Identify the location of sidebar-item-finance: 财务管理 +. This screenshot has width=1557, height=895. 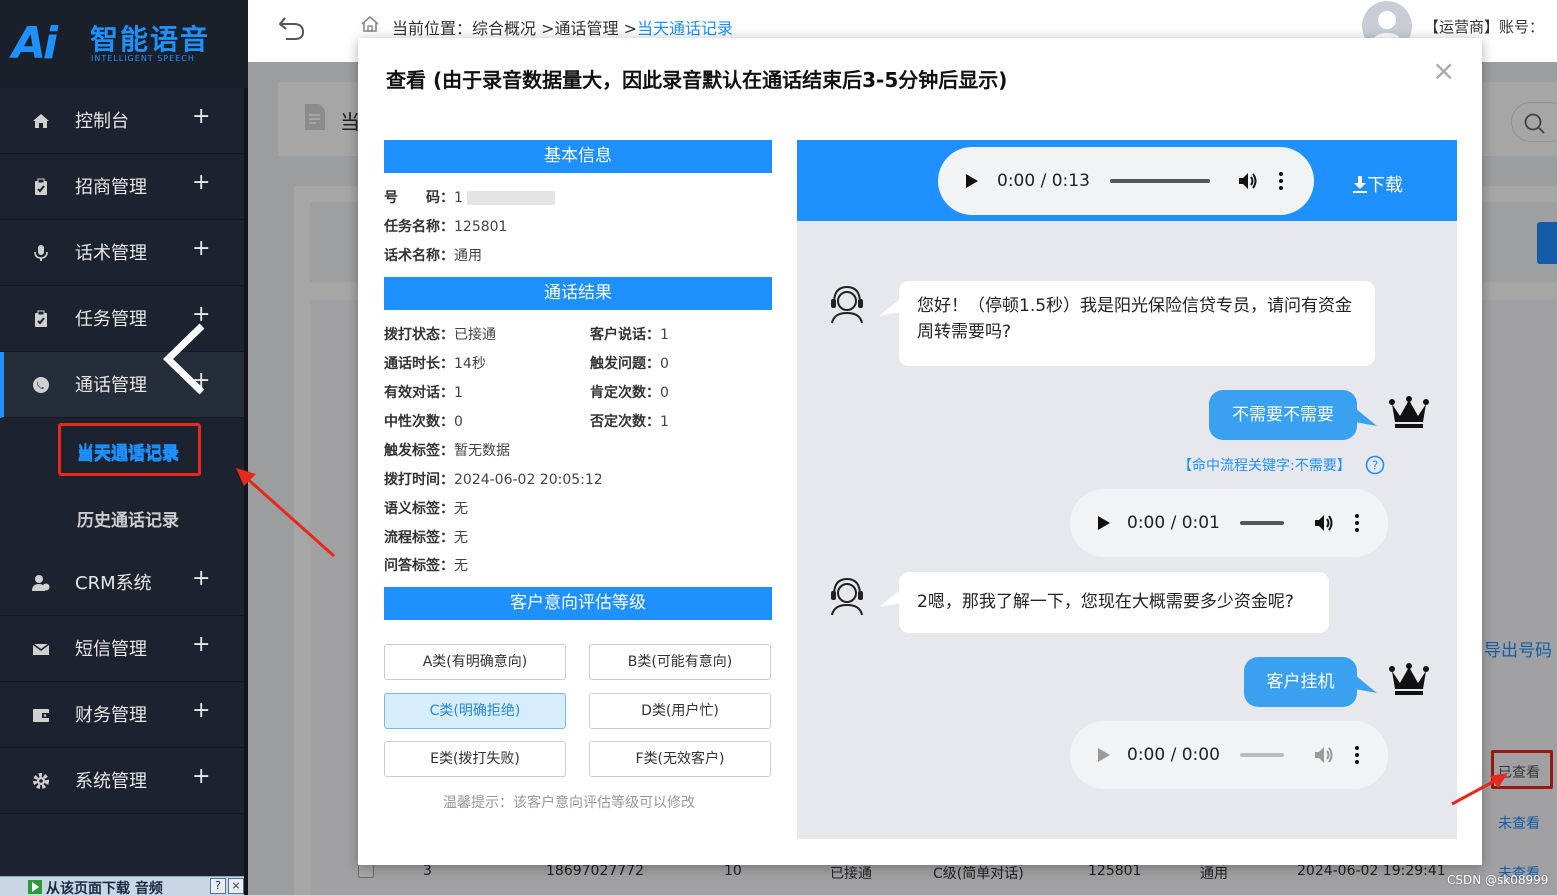
(124, 715).